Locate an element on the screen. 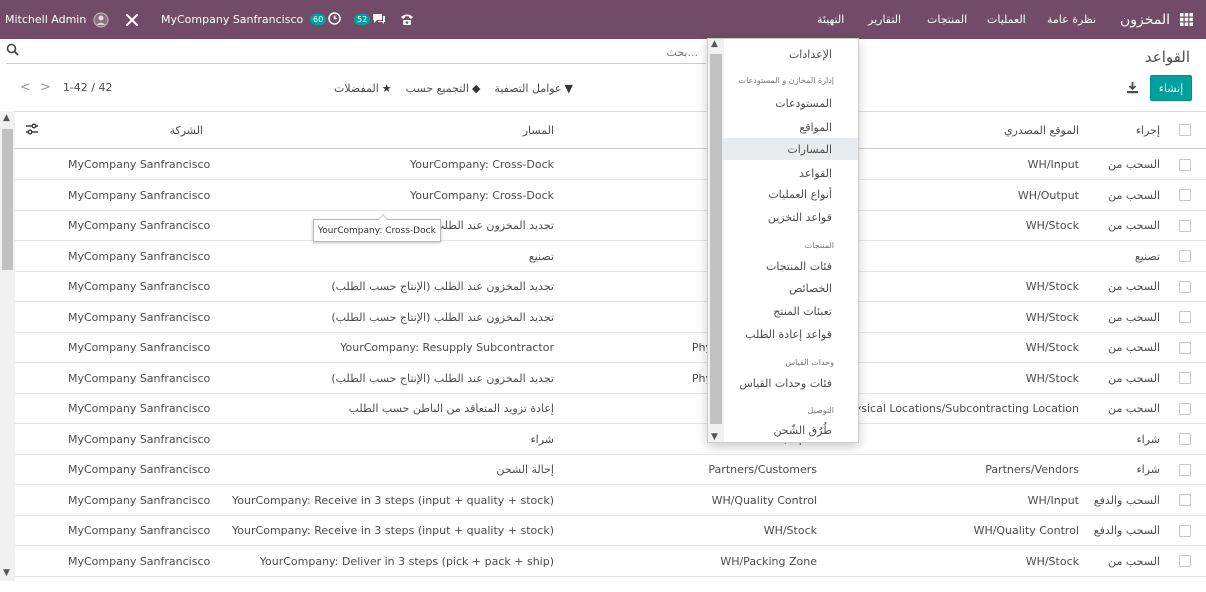 This screenshot has width=1206, height=592. create-button: إنشاء is located at coordinates (1171, 88).